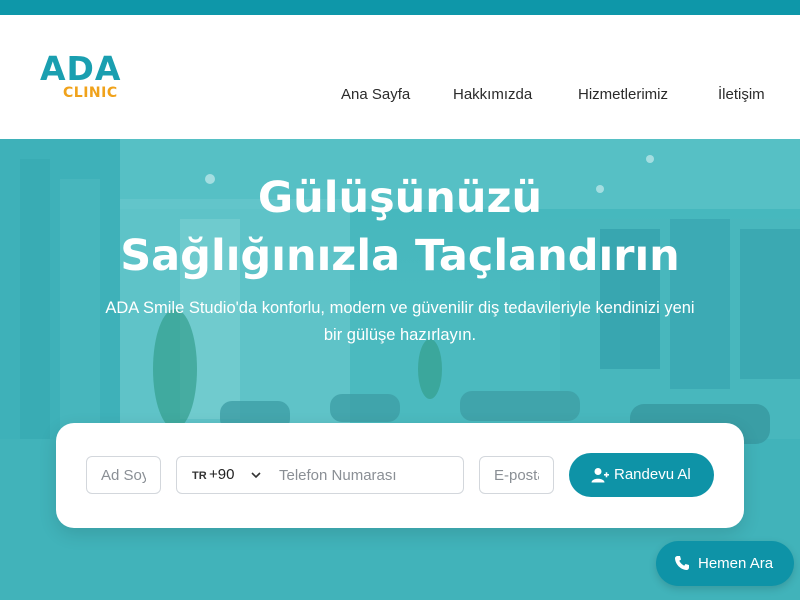  What do you see at coordinates (600, 475) in the screenshot?
I see `user-plus-icon` at bounding box center [600, 475].